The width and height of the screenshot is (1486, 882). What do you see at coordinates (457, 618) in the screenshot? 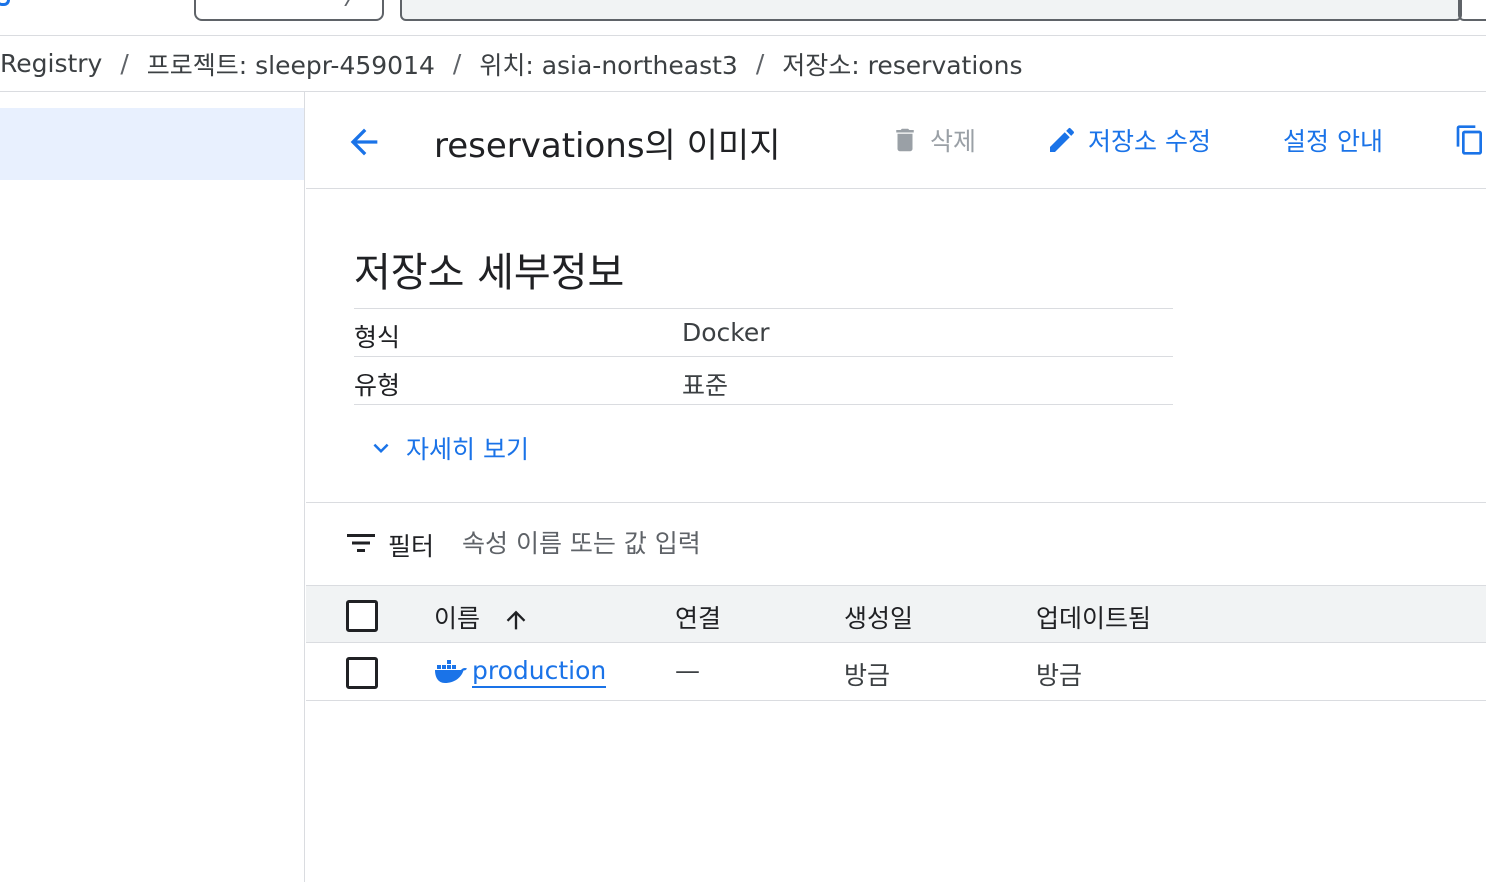
I see `column-header-name-label: 이름` at bounding box center [457, 618].